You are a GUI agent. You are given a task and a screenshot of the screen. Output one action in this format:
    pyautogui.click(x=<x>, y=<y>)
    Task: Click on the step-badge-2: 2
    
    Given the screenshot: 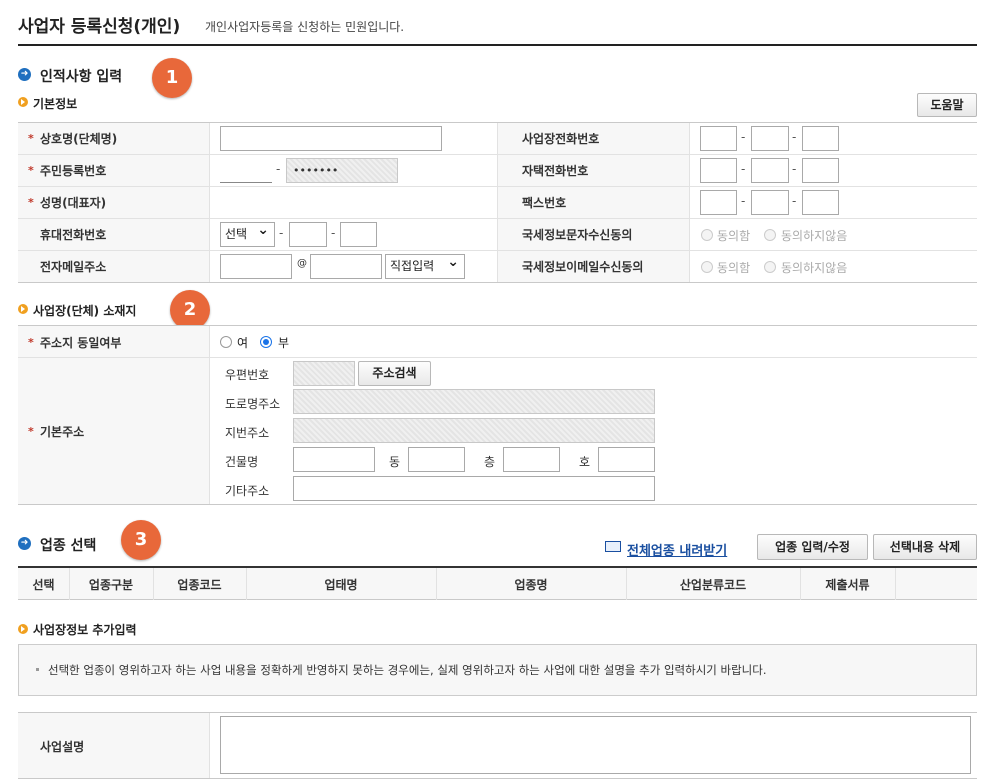 What is the action you would take?
    pyautogui.click(x=190, y=310)
    